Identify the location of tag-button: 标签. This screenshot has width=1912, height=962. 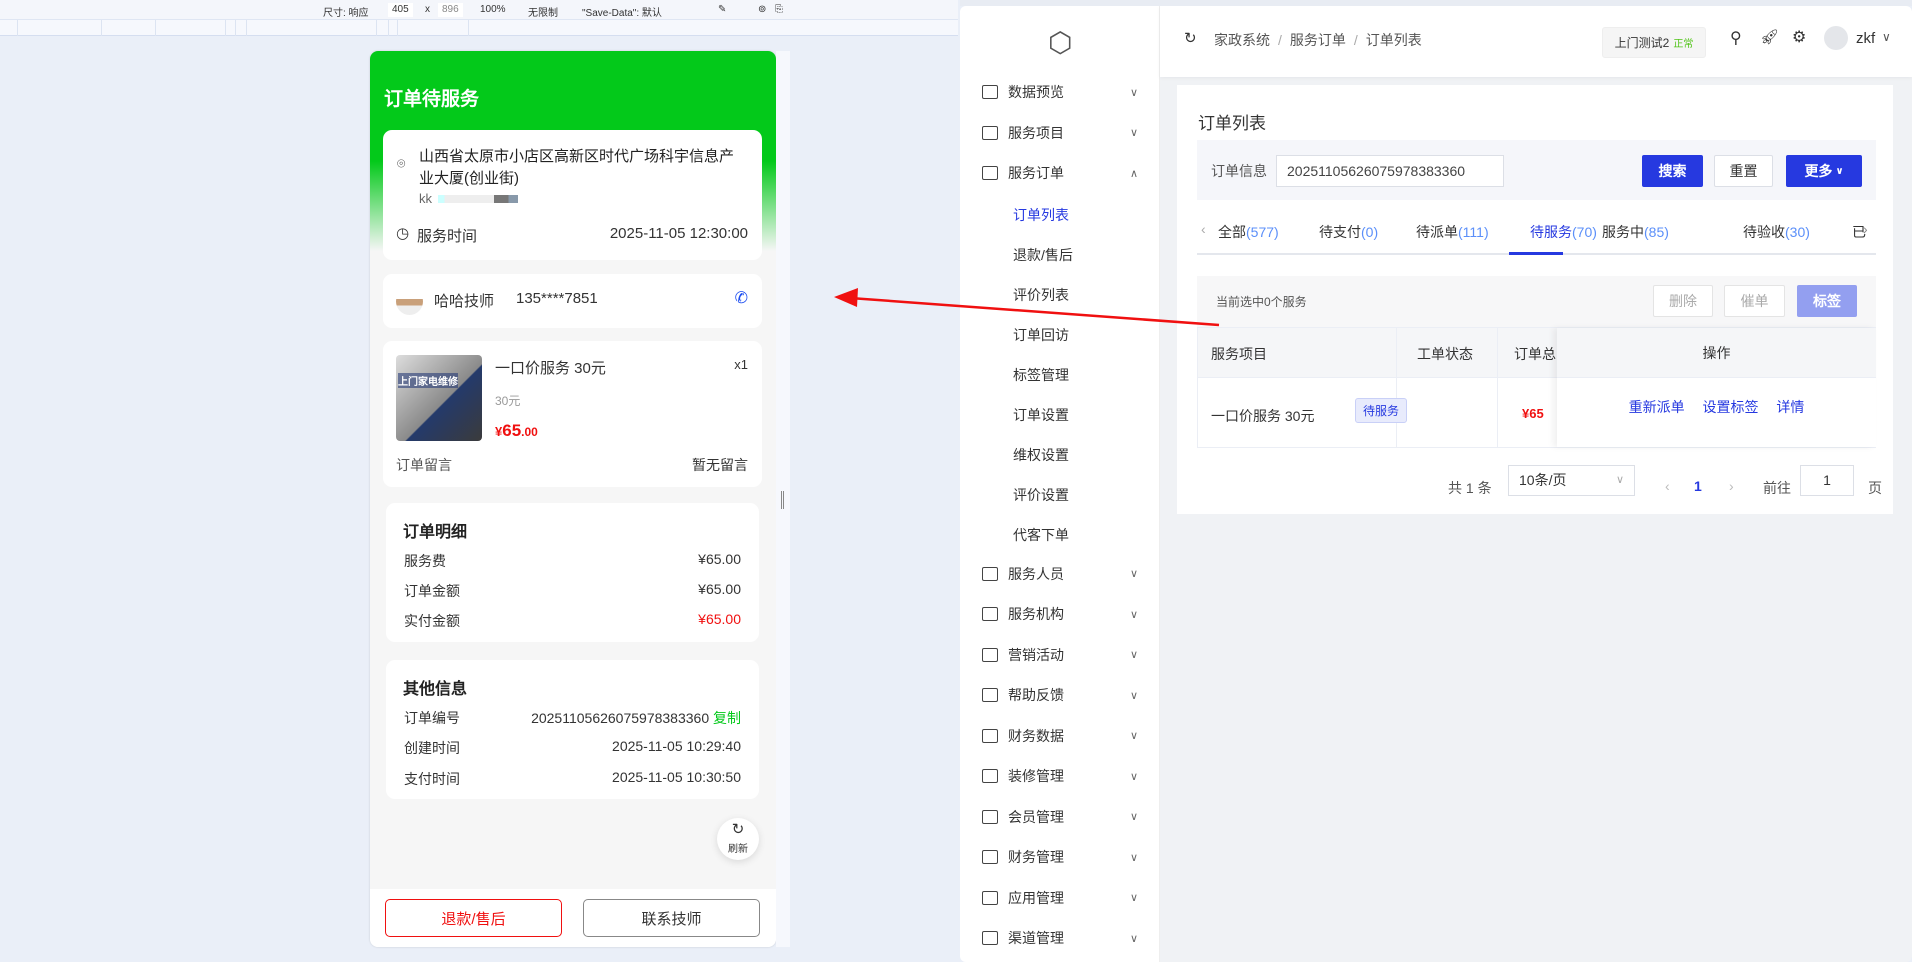
(1827, 301).